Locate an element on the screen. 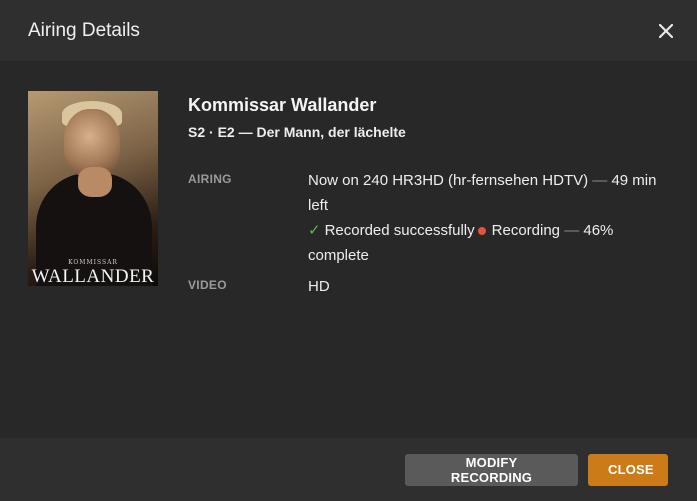 The width and height of the screenshot is (697, 501). recording-dot-icon is located at coordinates (481, 230).